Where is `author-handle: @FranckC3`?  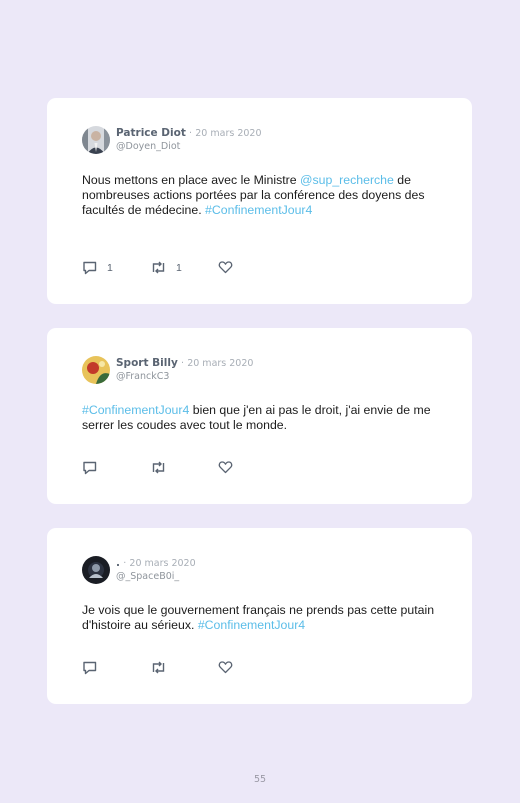 author-handle: @FranckC3 is located at coordinates (184, 376).